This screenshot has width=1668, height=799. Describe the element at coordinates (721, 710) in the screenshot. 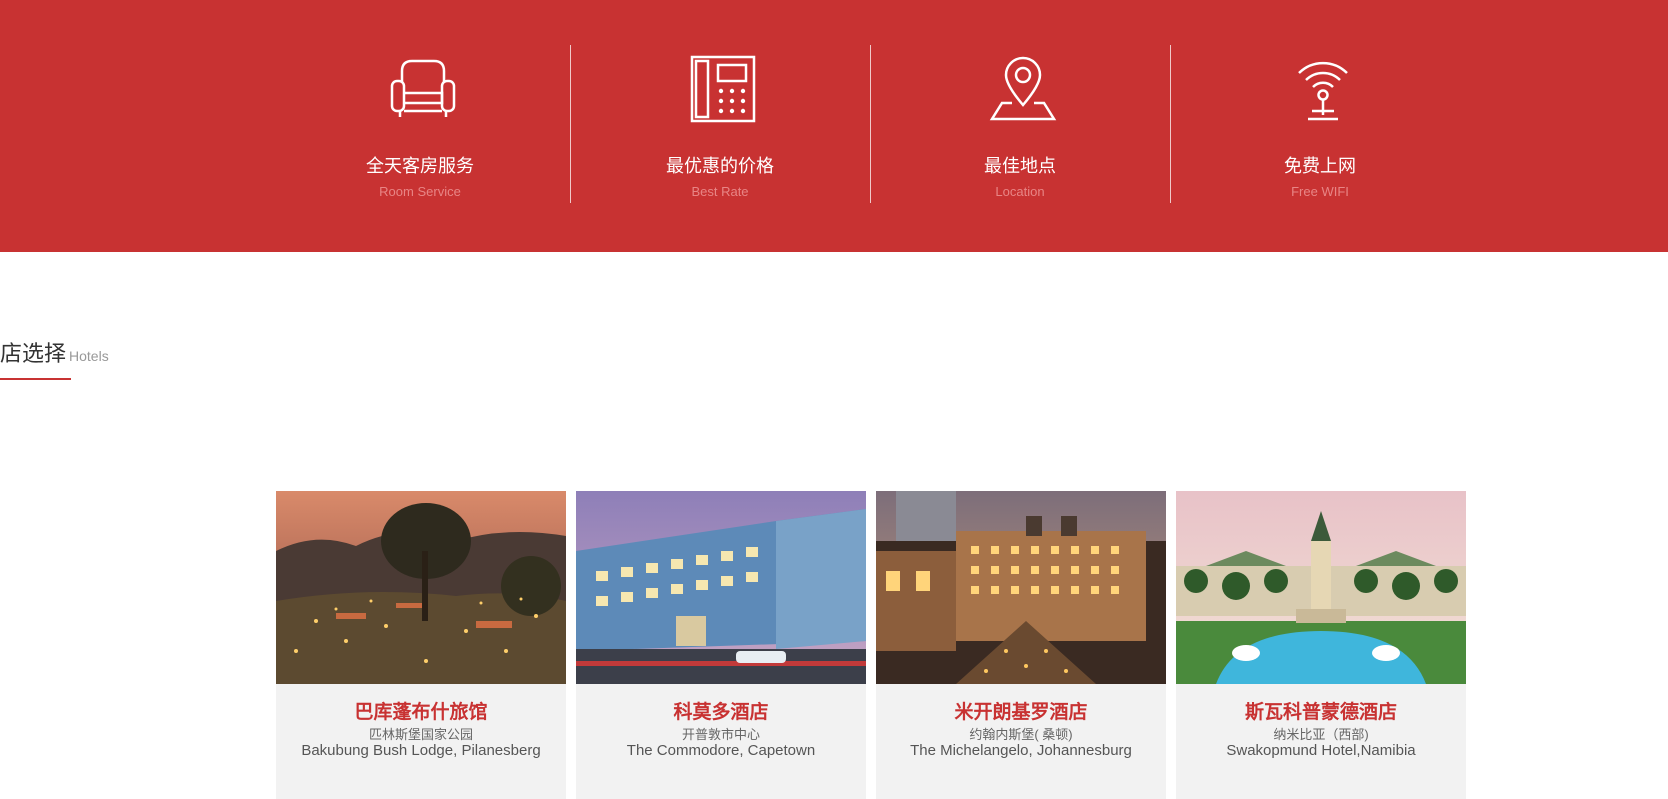

I see `hotel-name: 科莫多酒店` at that location.